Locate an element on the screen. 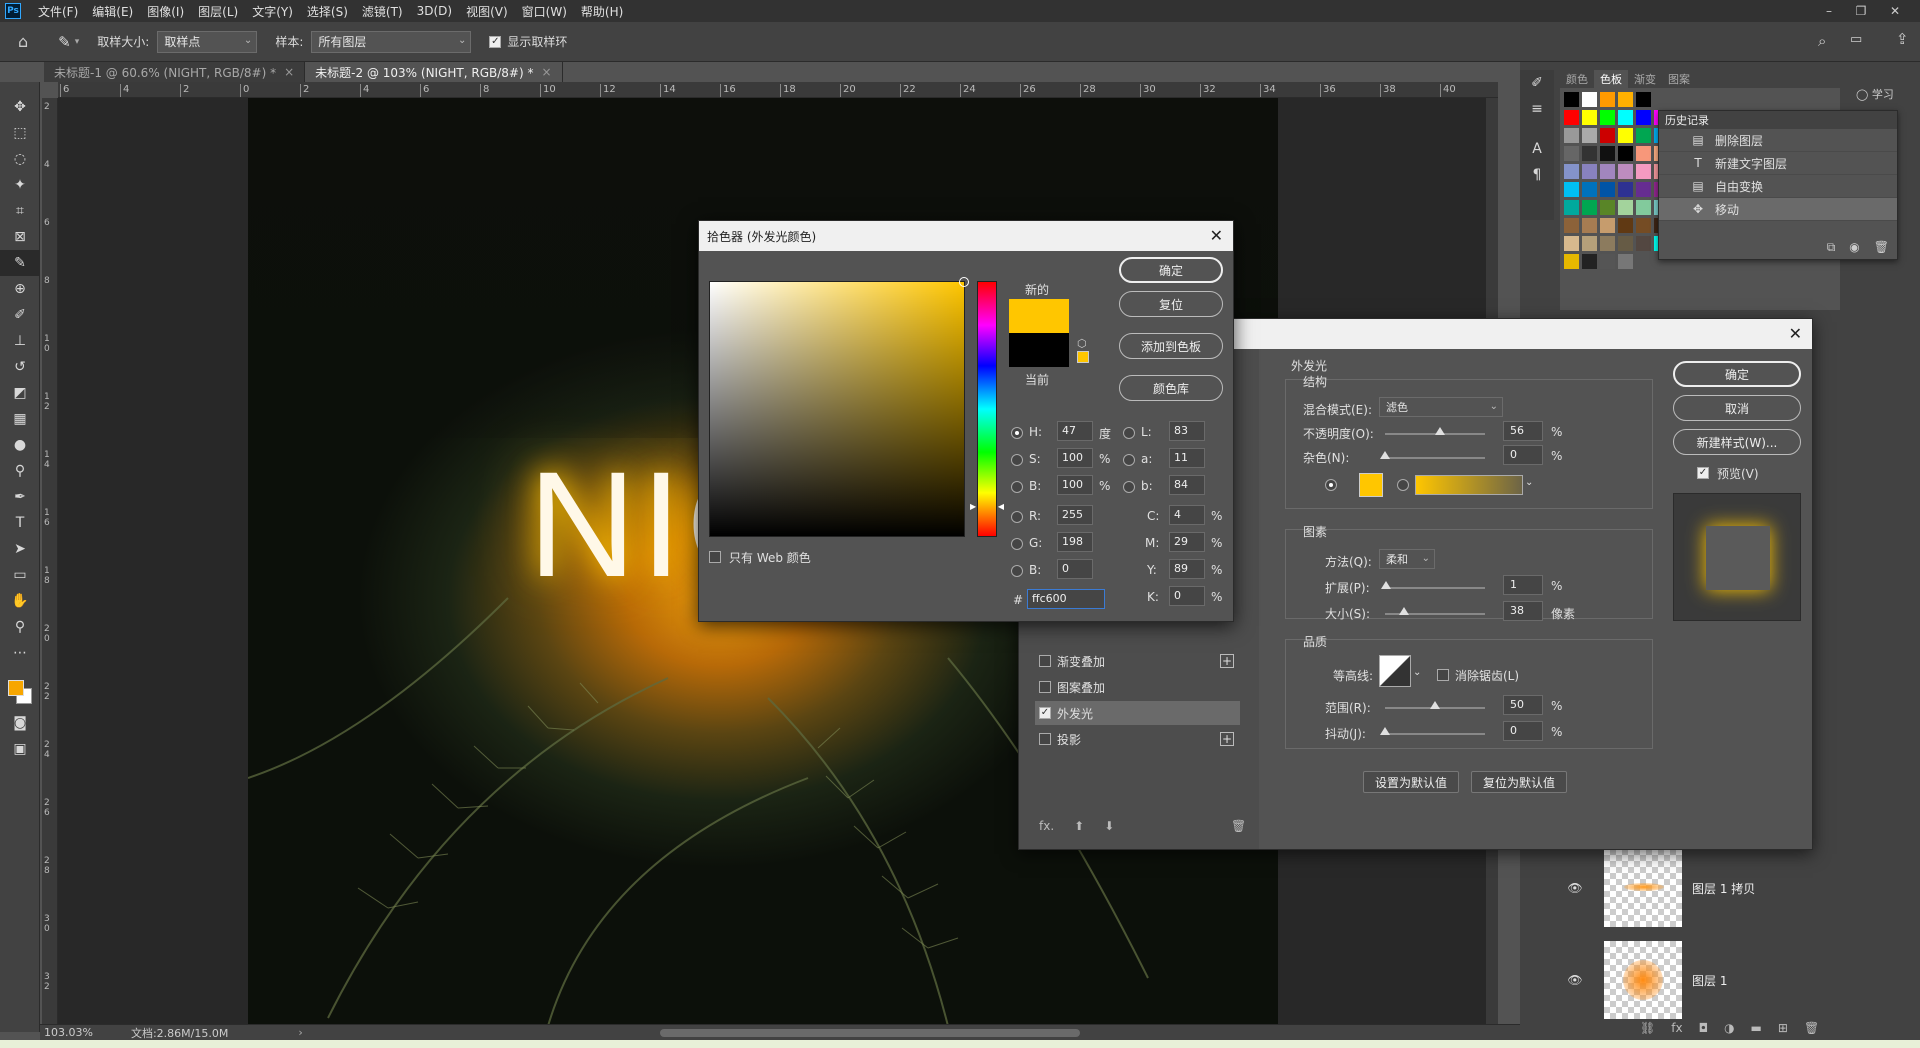 This screenshot has width=1920, height=1048. lab-b-input: 84 is located at coordinates (1187, 485).